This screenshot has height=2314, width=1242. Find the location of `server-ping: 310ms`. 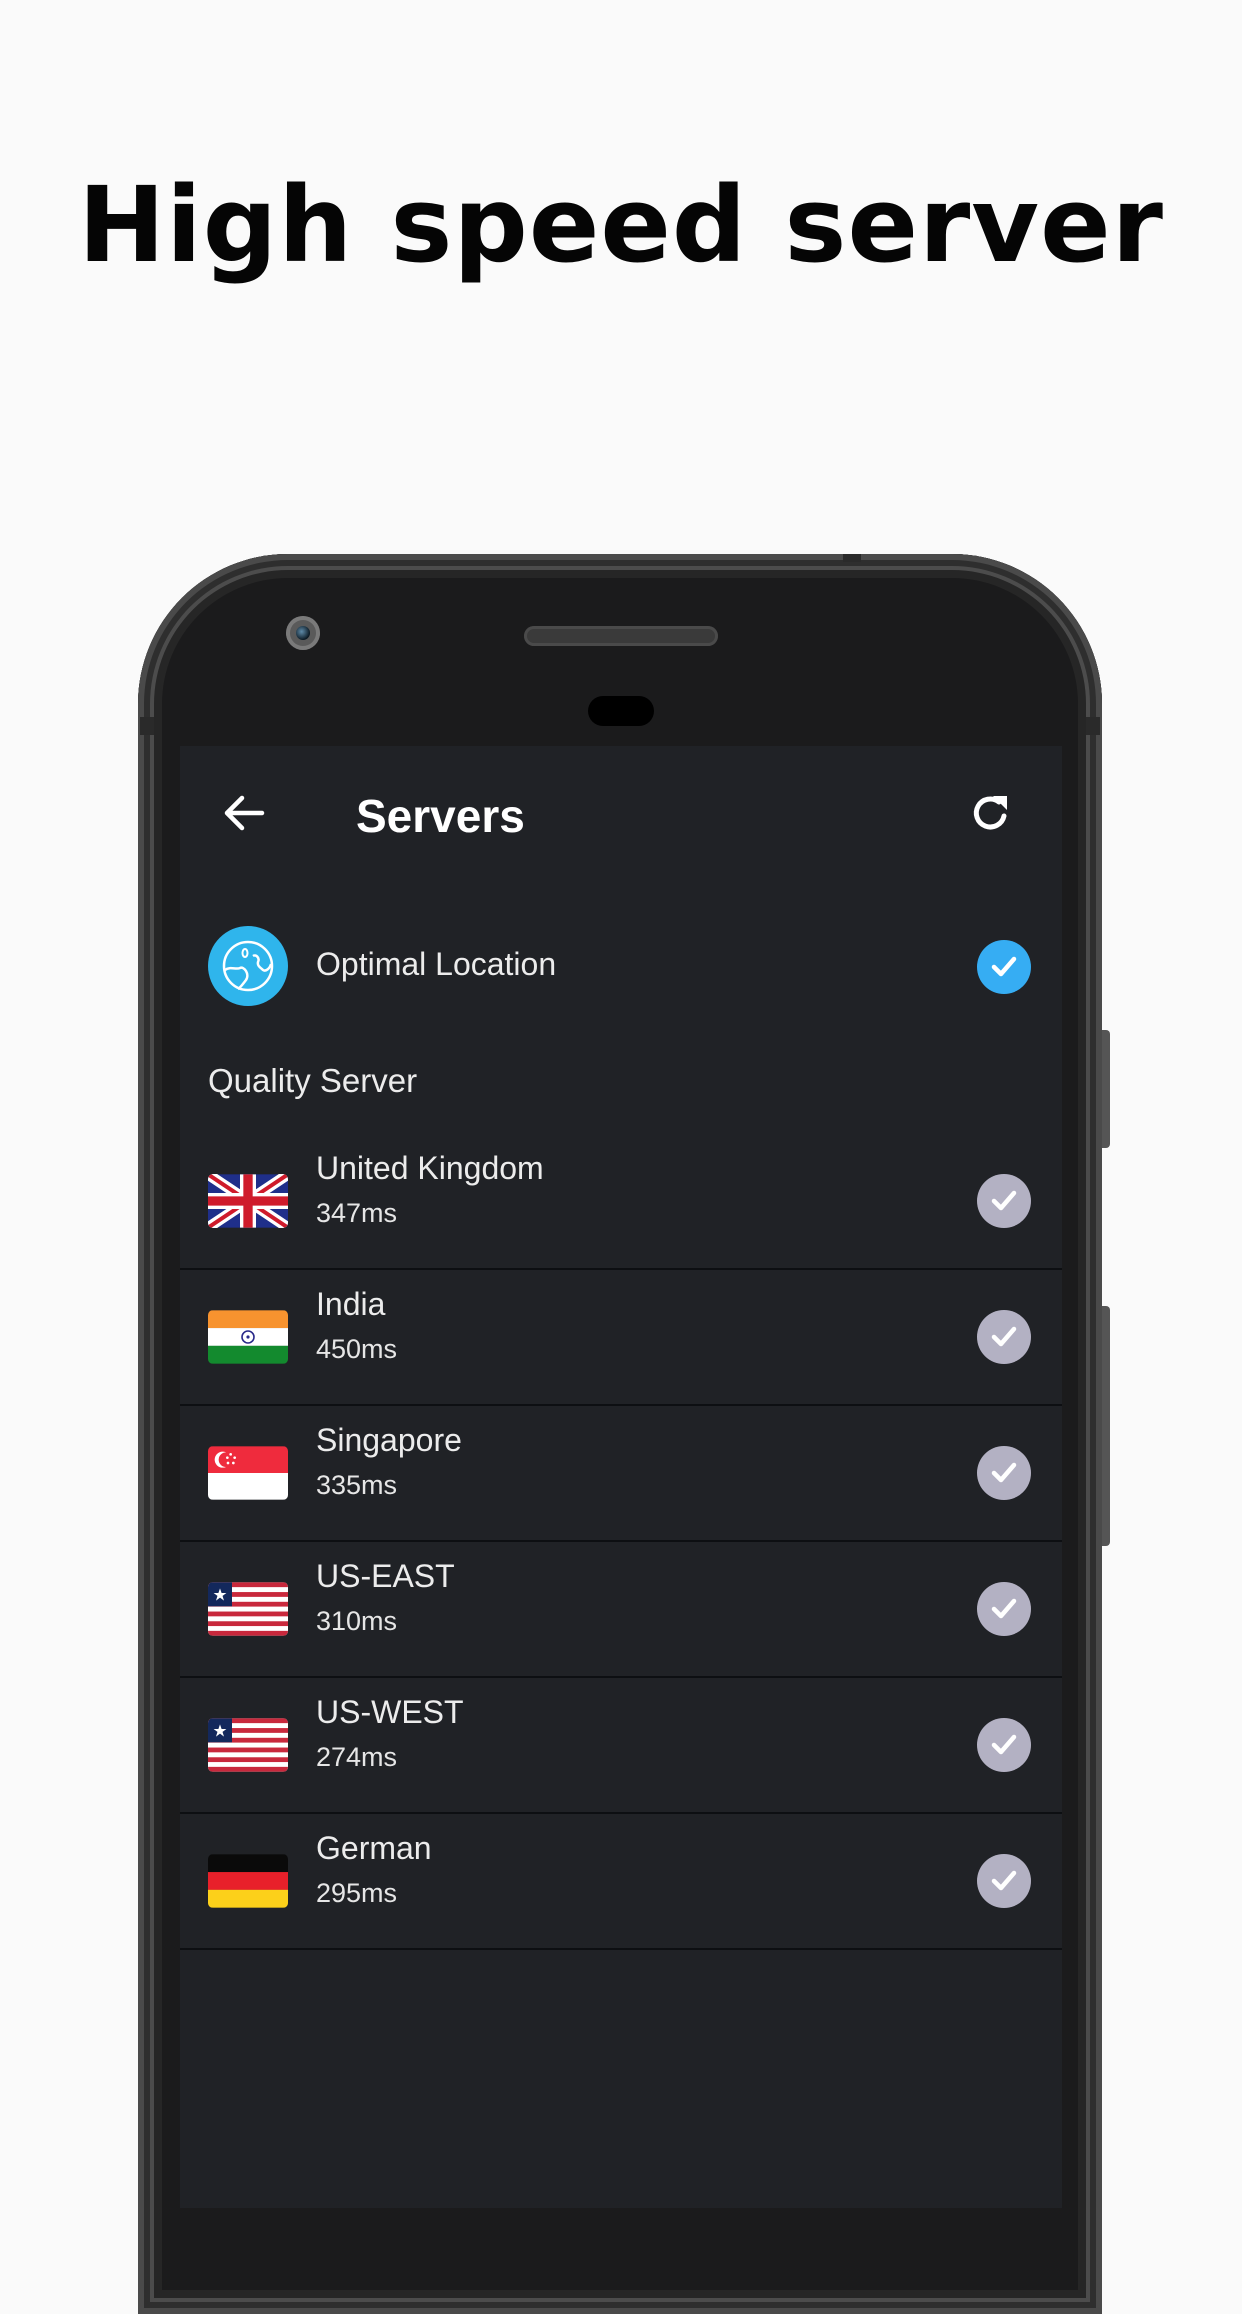

server-ping: 310ms is located at coordinates (357, 1621).